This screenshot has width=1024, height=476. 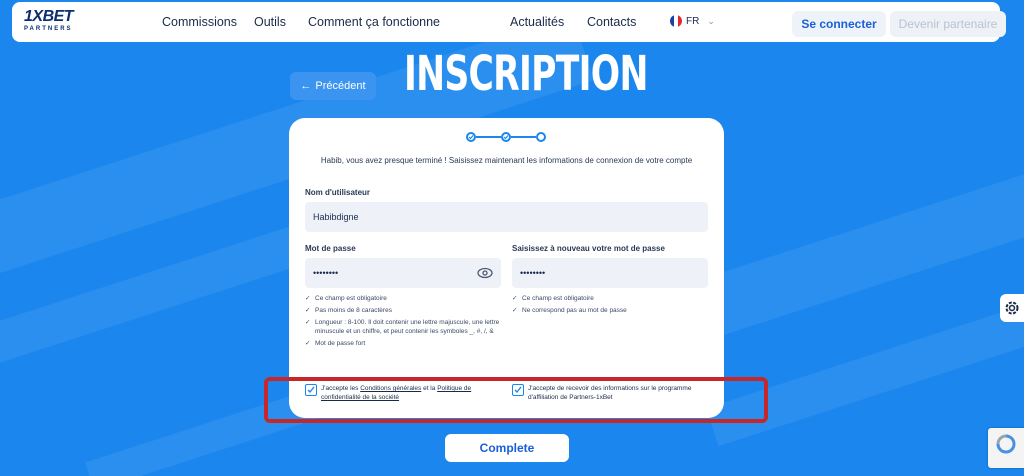 What do you see at coordinates (330, 248) in the screenshot?
I see `password-label: Mot de passe` at bounding box center [330, 248].